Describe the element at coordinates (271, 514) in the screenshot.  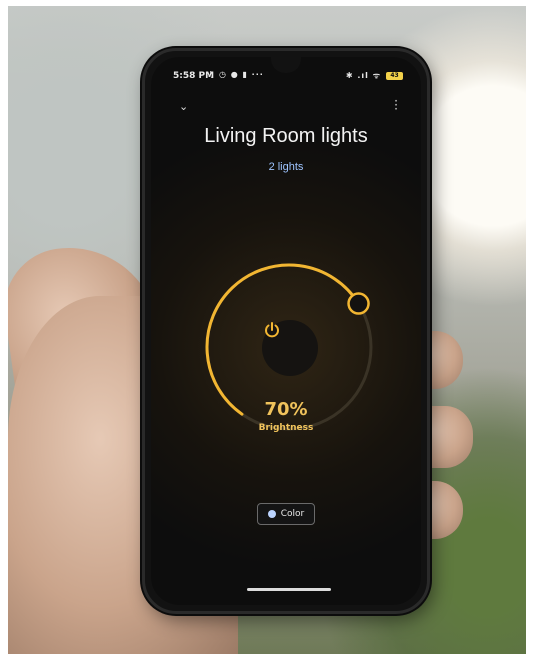
I see `palette-icon` at that location.